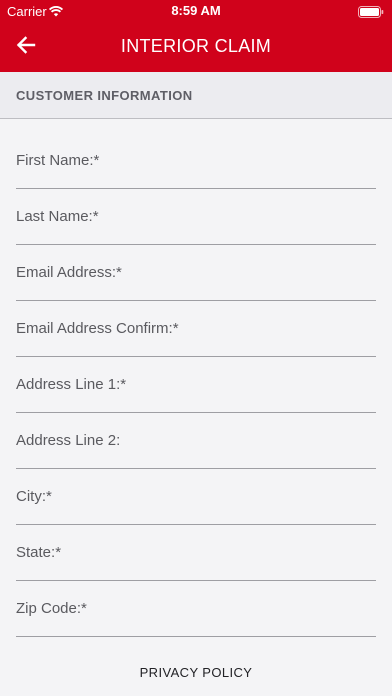 This screenshot has width=392, height=696. Describe the element at coordinates (196, 266) in the screenshot. I see `email-field: Email Address:*` at that location.